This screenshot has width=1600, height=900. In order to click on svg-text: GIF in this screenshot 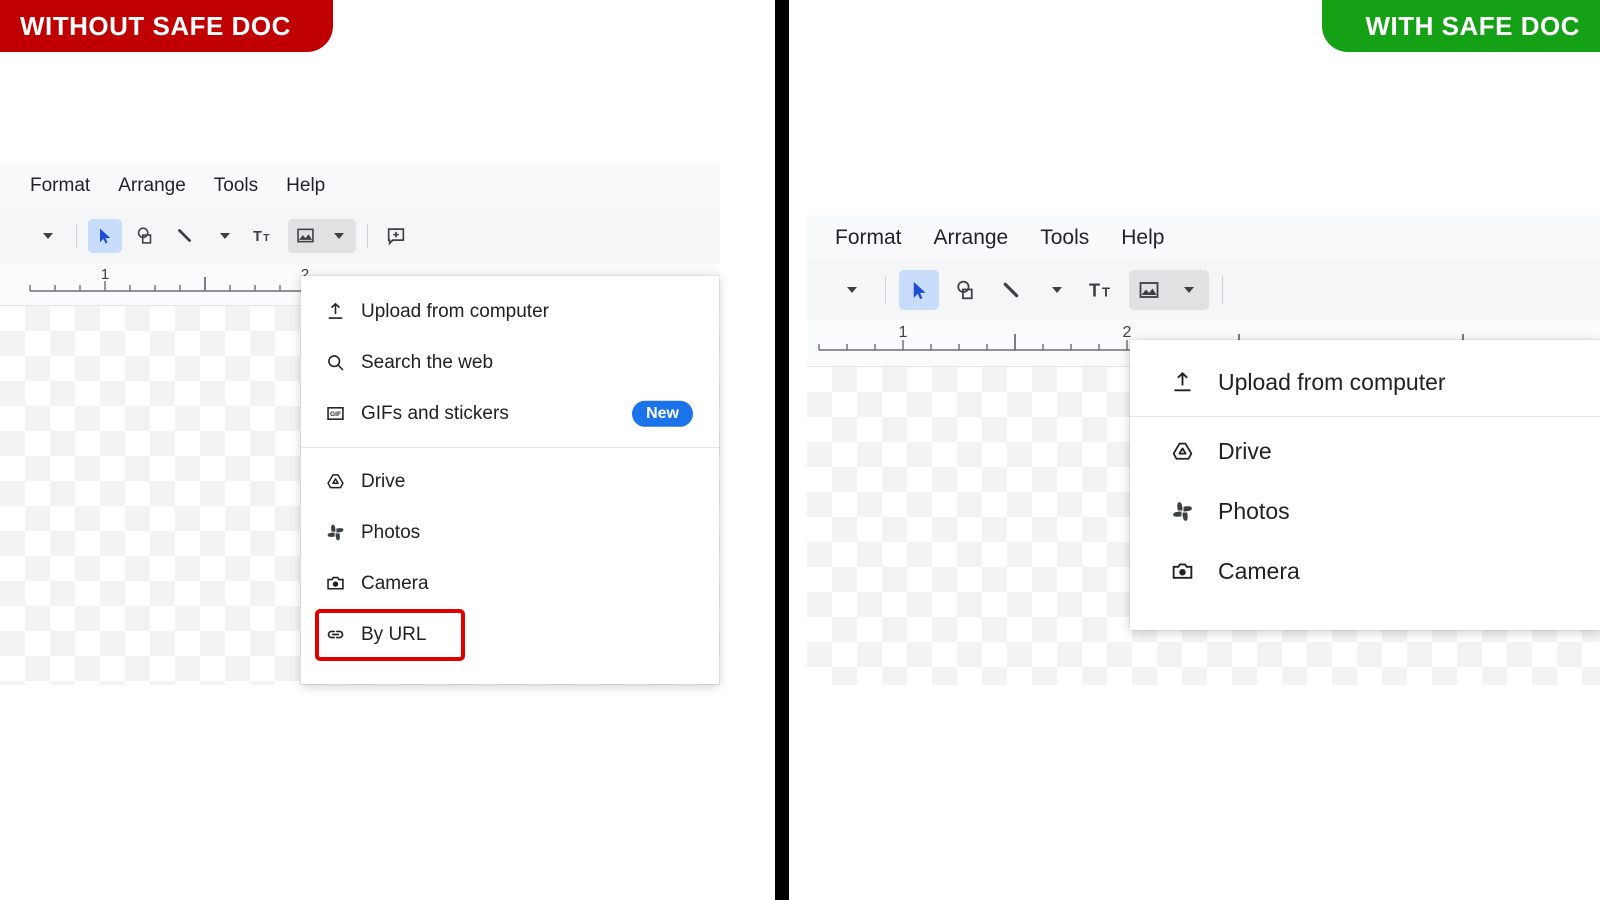, I will do `click(335, 414)`.